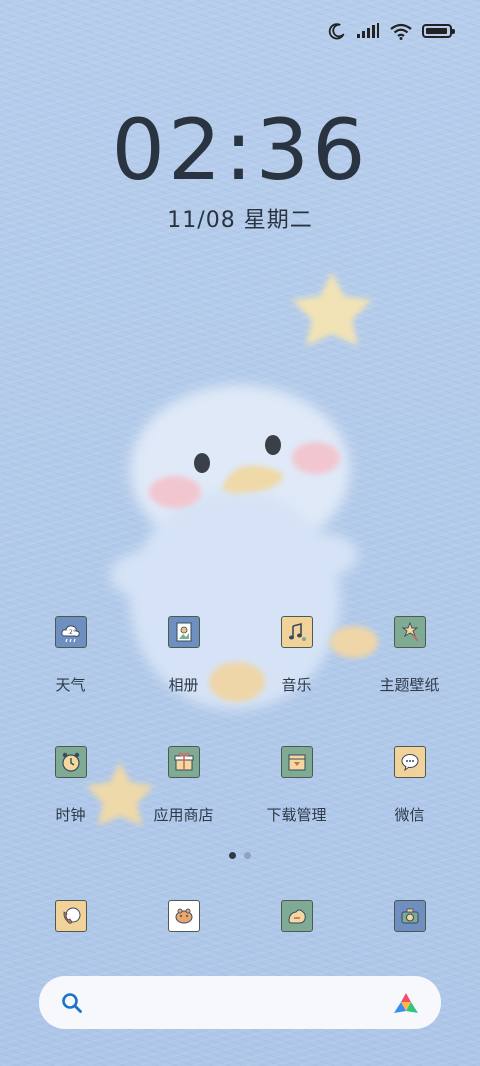 Image resolution: width=480 pixels, height=1066 pixels. I want to click on phone-icon, so click(70, 916).